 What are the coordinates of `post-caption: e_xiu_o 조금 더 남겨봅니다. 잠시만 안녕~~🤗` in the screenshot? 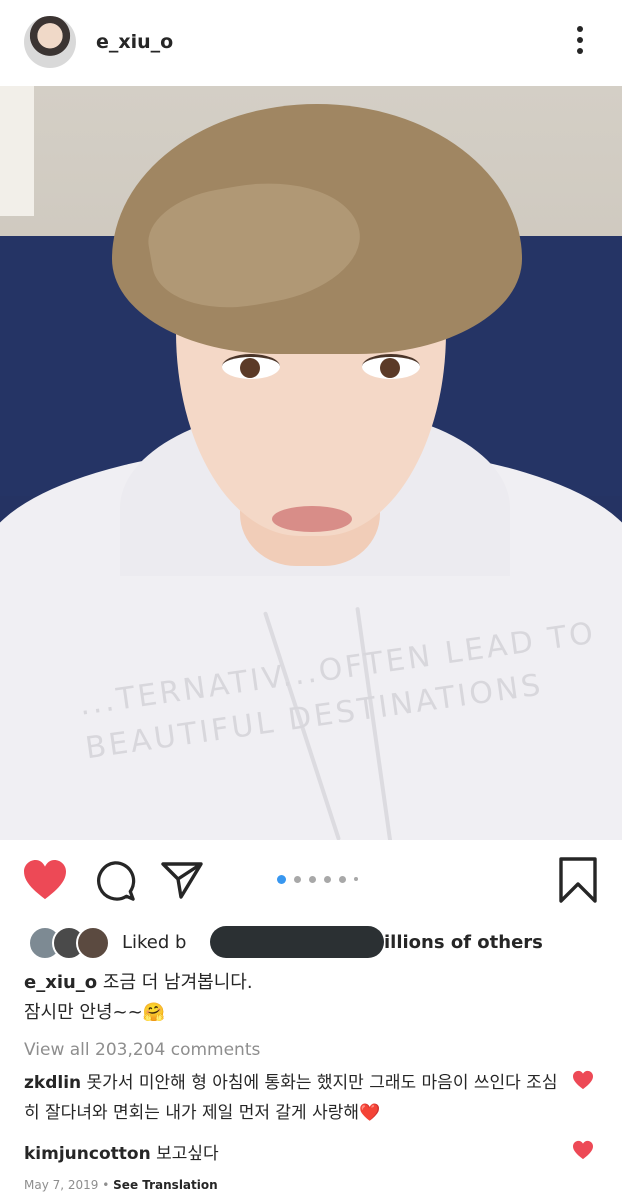 It's located at (314, 998).